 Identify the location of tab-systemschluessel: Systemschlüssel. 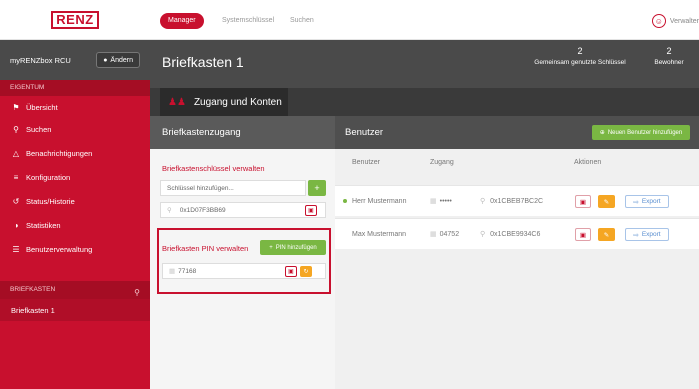
(248, 21).